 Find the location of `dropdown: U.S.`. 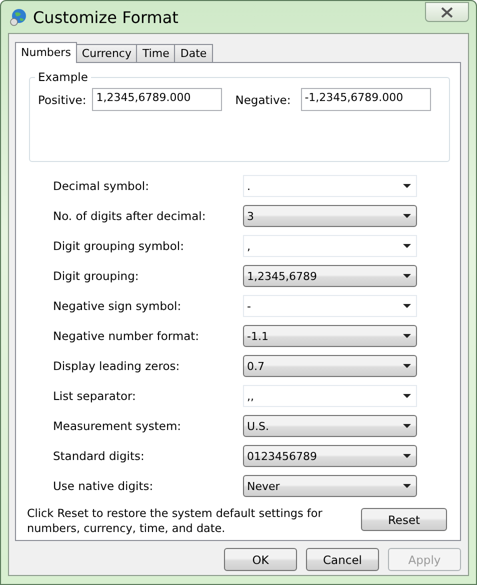

dropdown: U.S. is located at coordinates (330, 426).